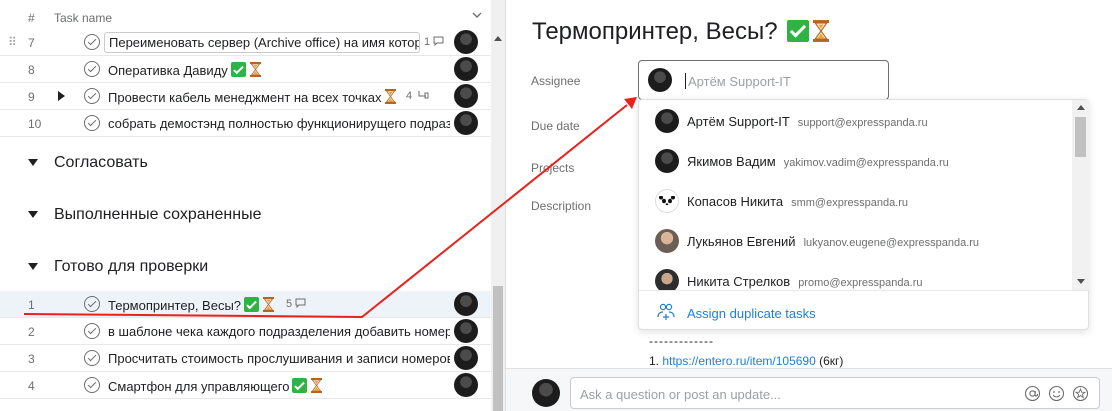 The height and width of the screenshot is (411, 1112). I want to click on subtask-count-value: 4, so click(409, 96).